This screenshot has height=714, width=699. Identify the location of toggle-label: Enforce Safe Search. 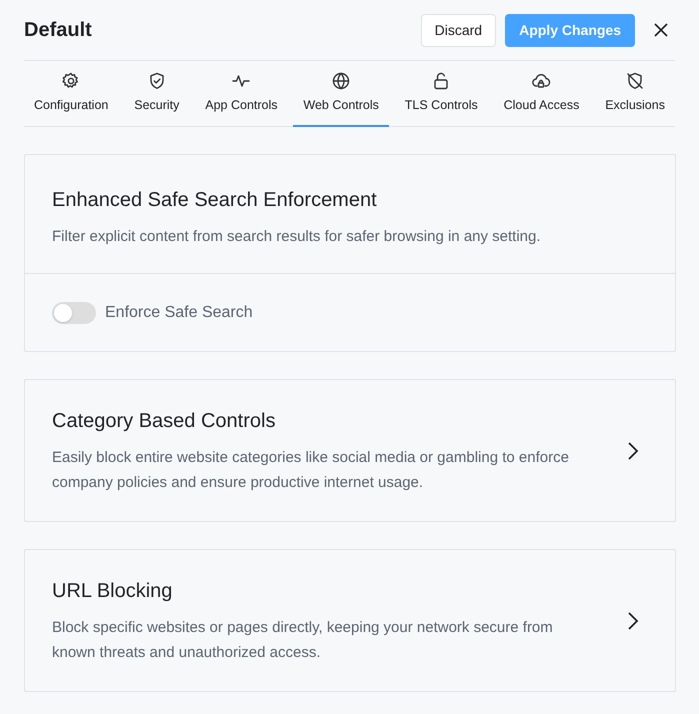
(179, 312).